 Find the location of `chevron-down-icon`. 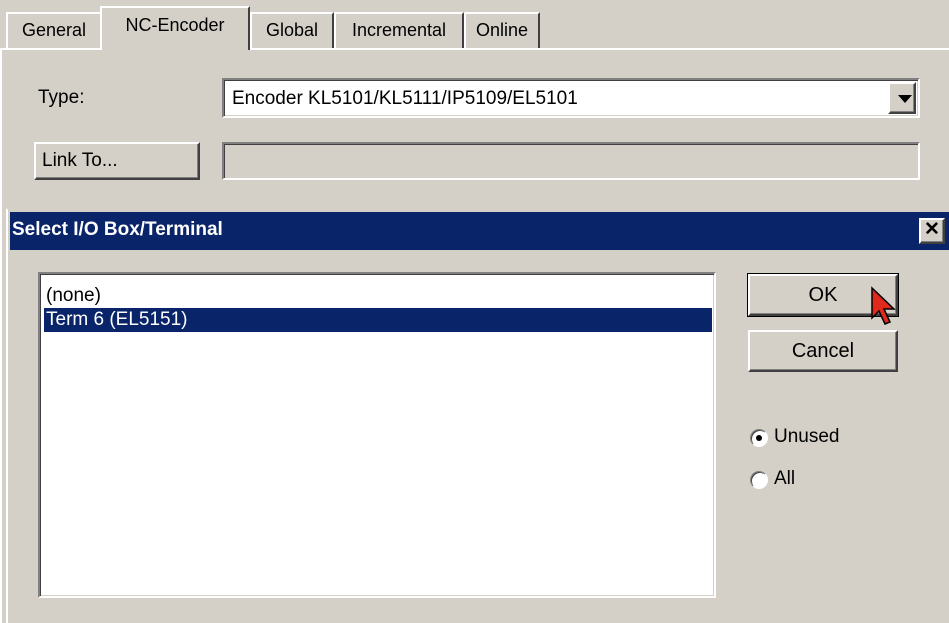

chevron-down-icon is located at coordinates (905, 99).